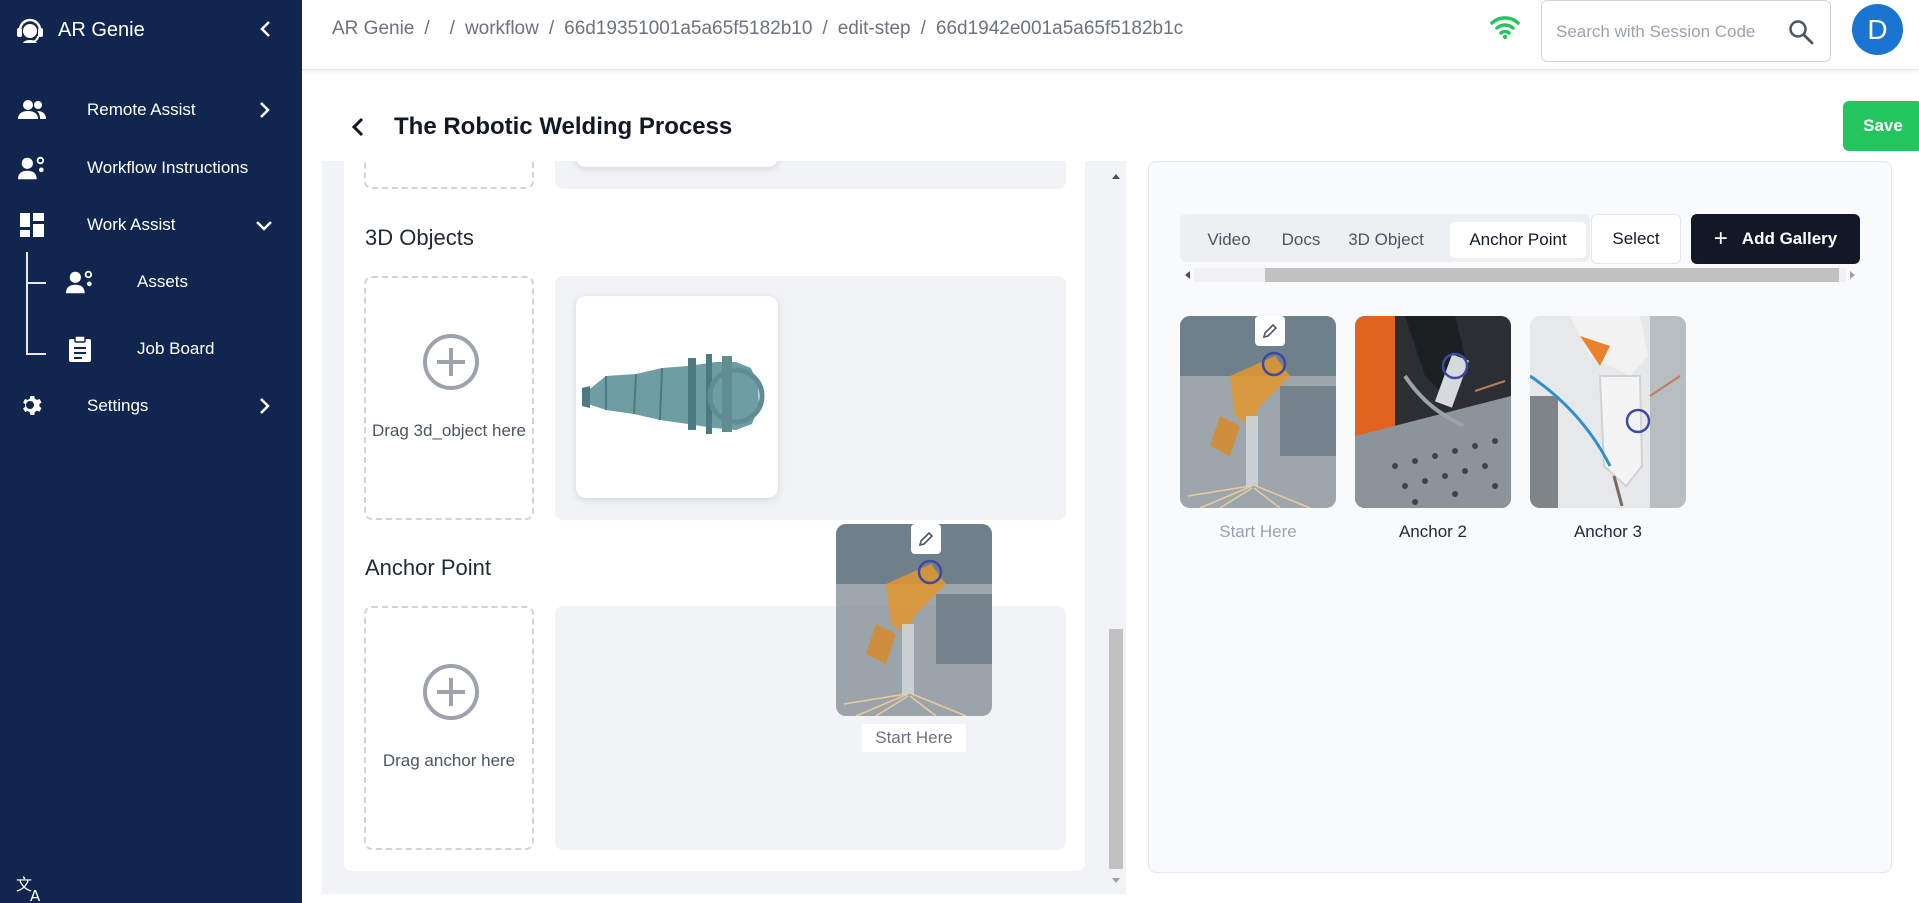  I want to click on gallery-item-caption: Anchor 2, so click(1433, 531).